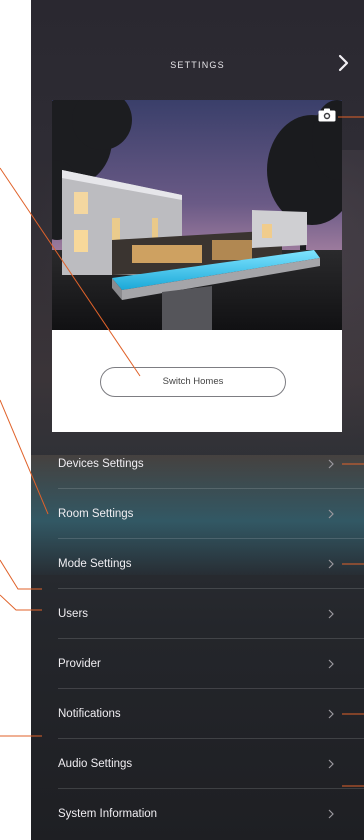  What do you see at coordinates (197, 714) in the screenshot?
I see `menu-item-notifications: Notifications` at bounding box center [197, 714].